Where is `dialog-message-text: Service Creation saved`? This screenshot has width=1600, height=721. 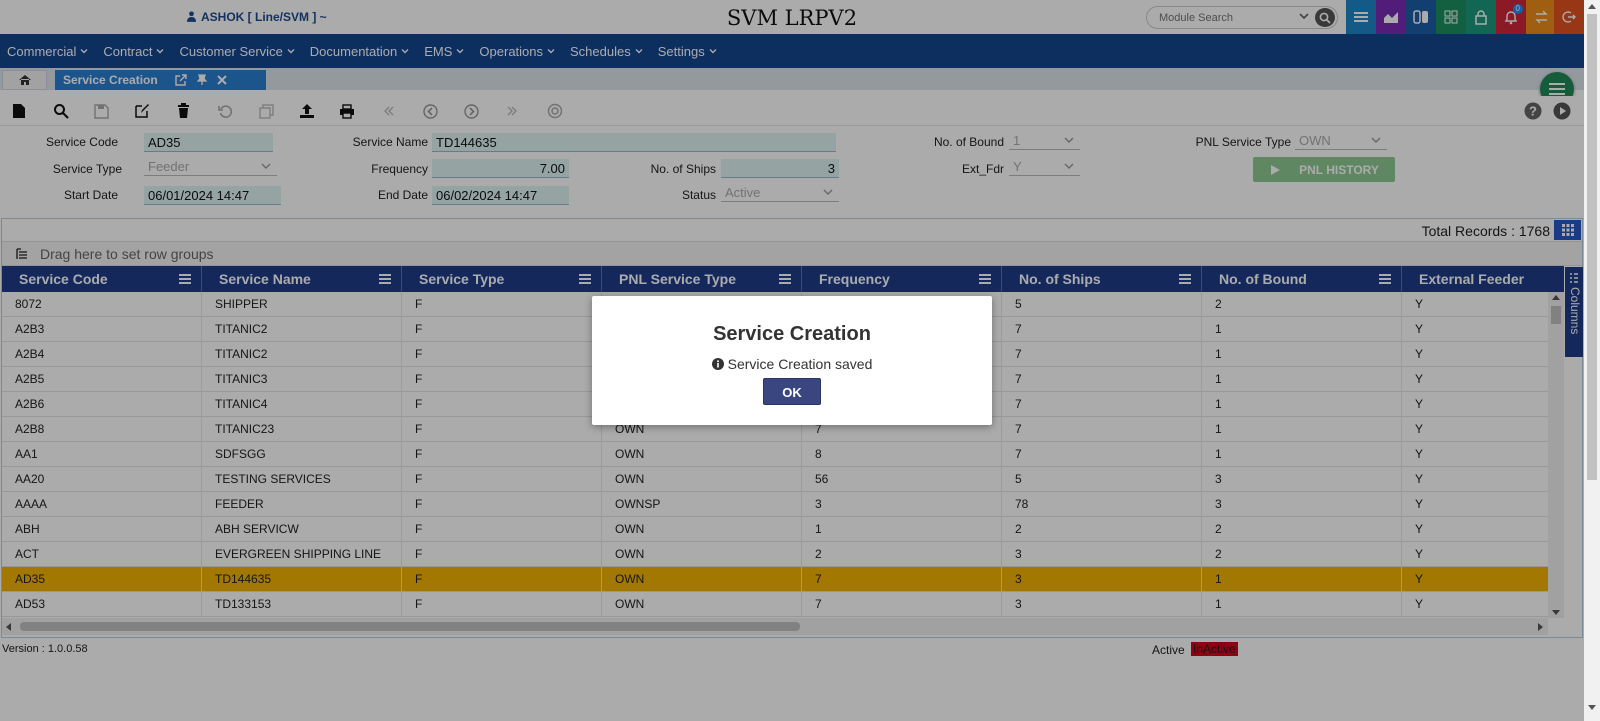 dialog-message-text: Service Creation saved is located at coordinates (800, 364).